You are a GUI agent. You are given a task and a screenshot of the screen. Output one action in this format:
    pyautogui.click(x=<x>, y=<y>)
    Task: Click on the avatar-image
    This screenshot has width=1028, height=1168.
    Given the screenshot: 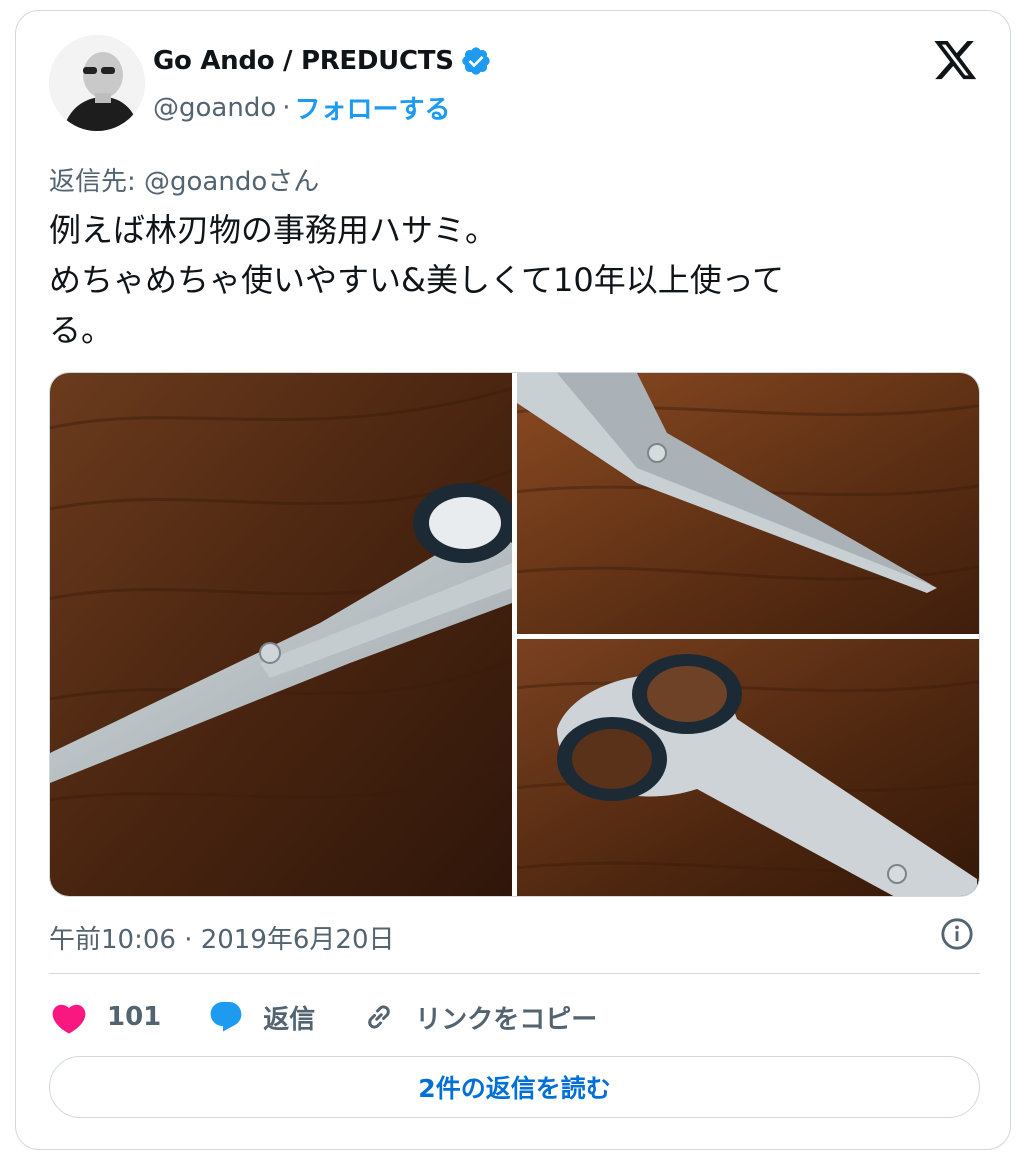 What is the action you would take?
    pyautogui.click(x=97, y=83)
    